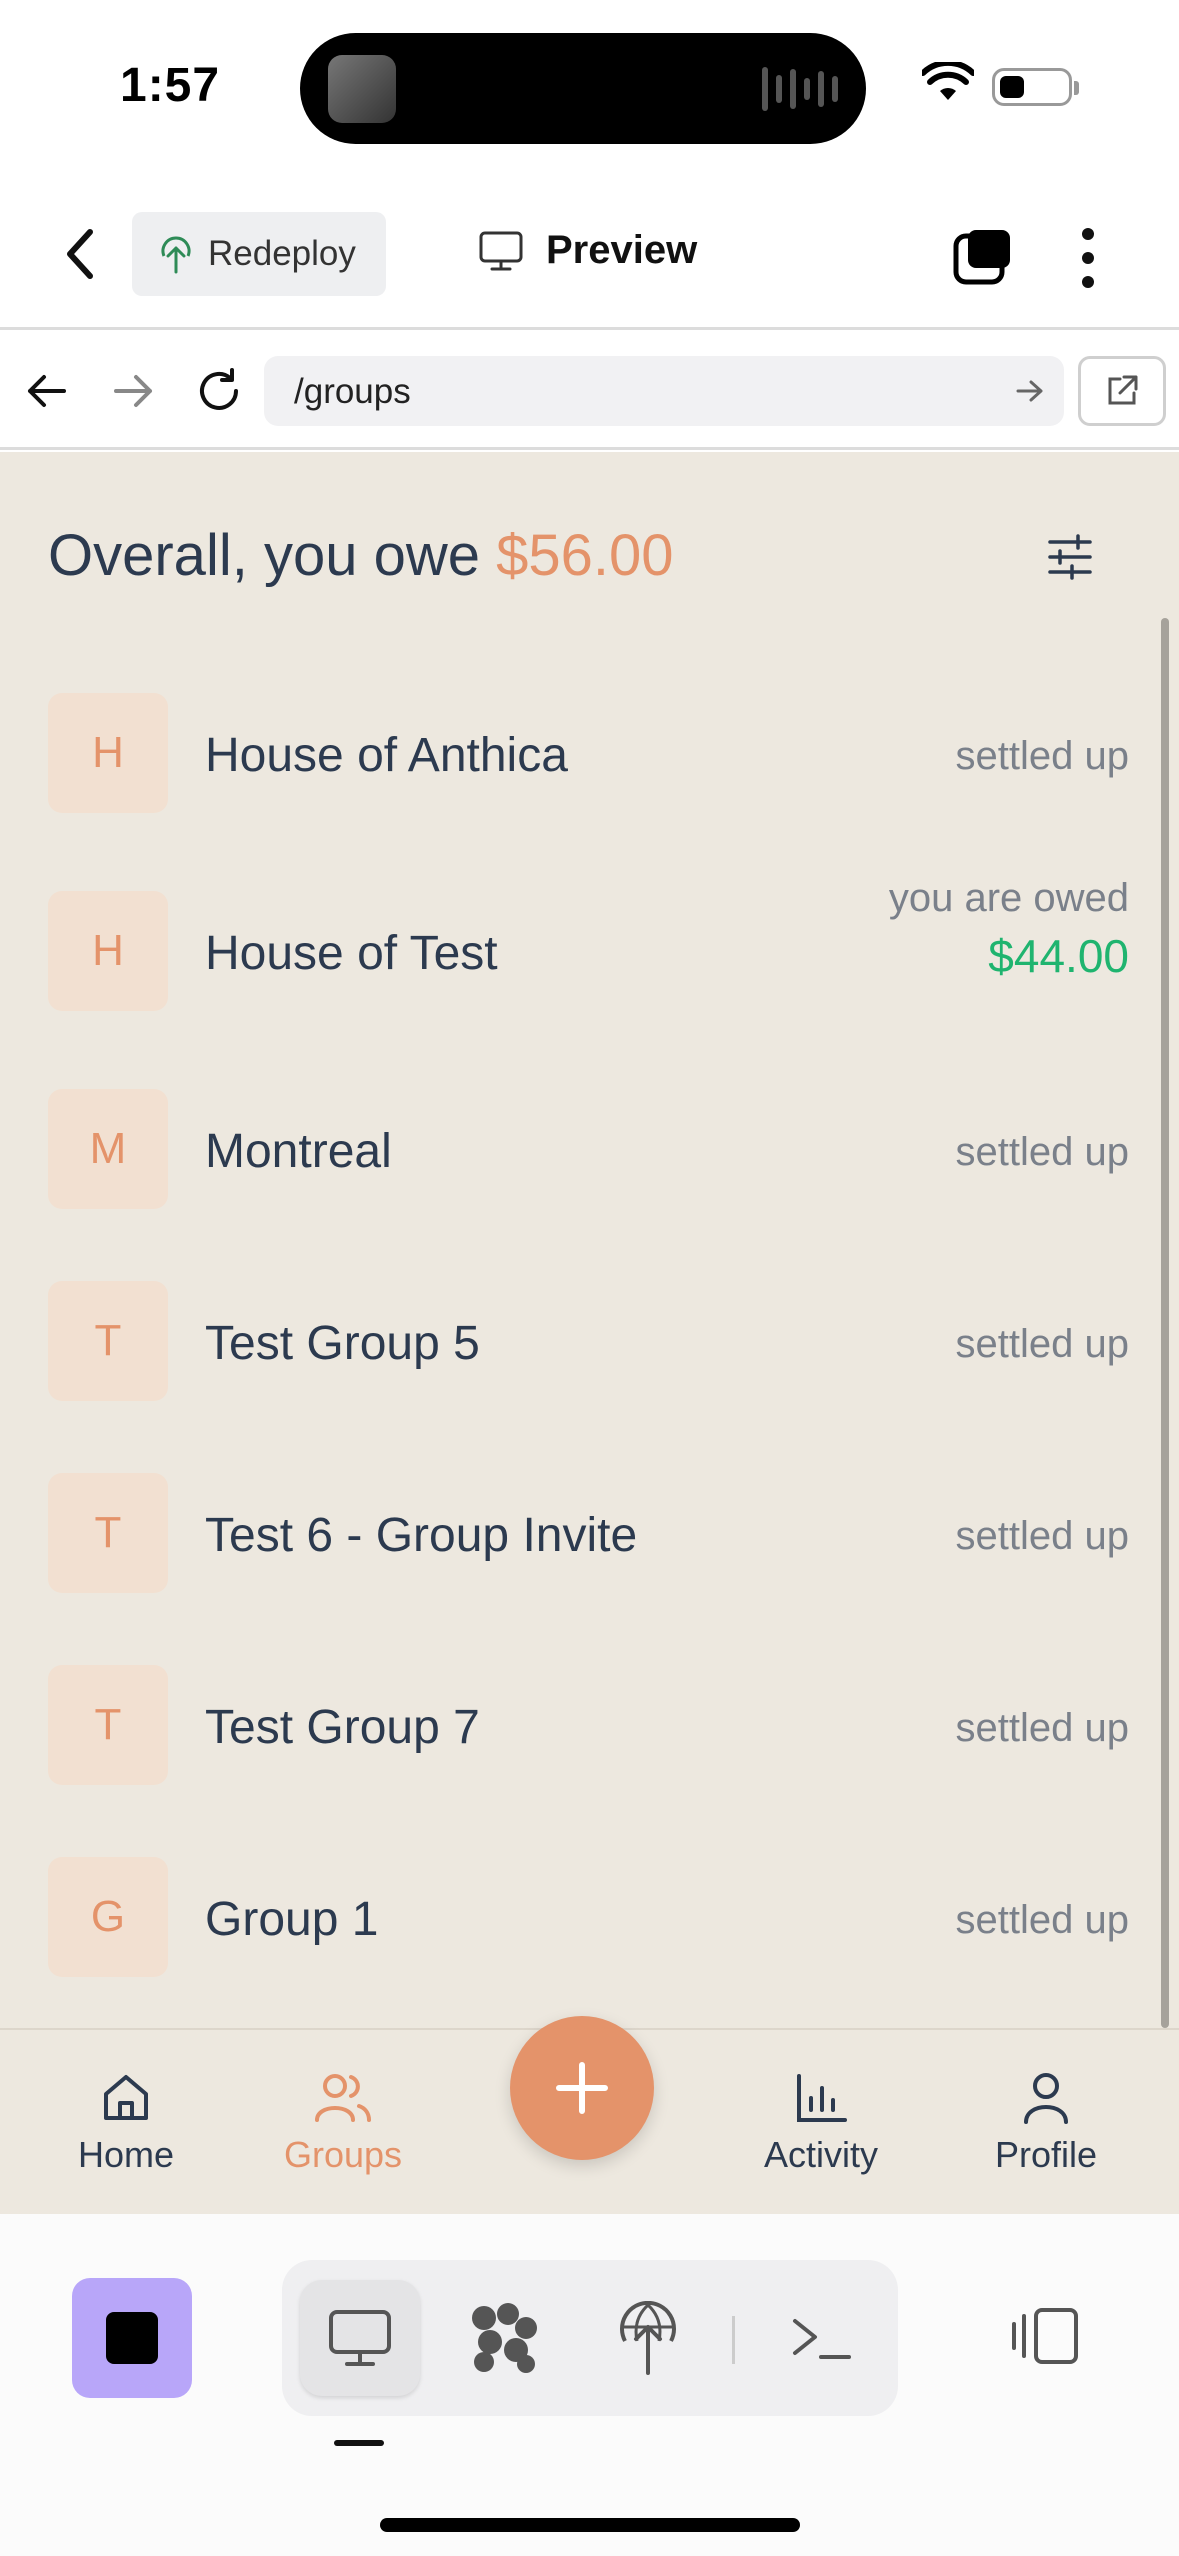 This screenshot has height=2556, width=1179. What do you see at coordinates (351, 953) in the screenshot?
I see `group-name: House of Test` at bounding box center [351, 953].